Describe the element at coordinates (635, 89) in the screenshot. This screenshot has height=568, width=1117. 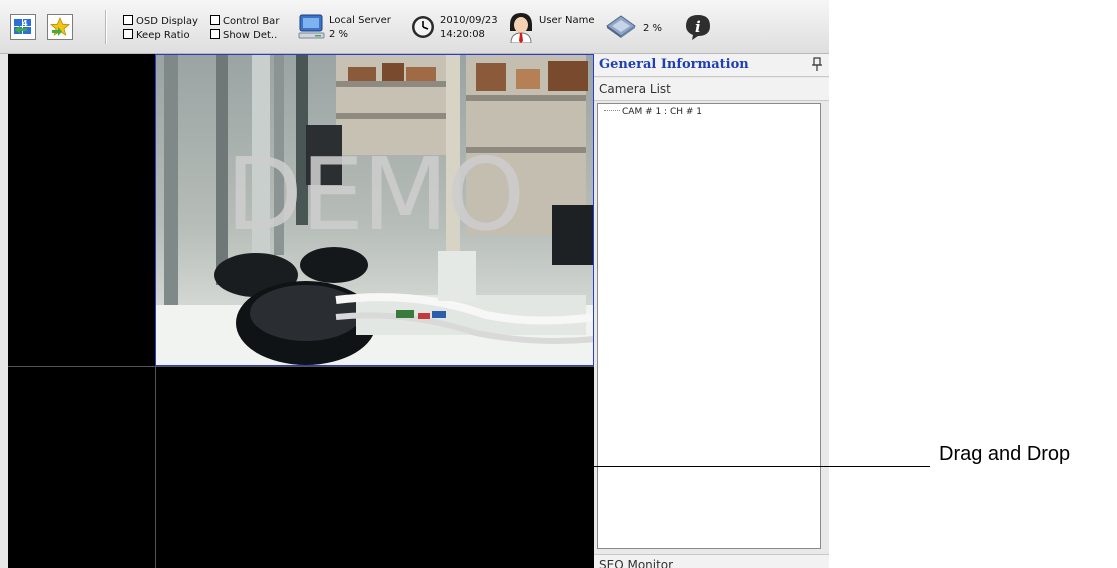
I see `camera-list-title: Camera List` at that location.